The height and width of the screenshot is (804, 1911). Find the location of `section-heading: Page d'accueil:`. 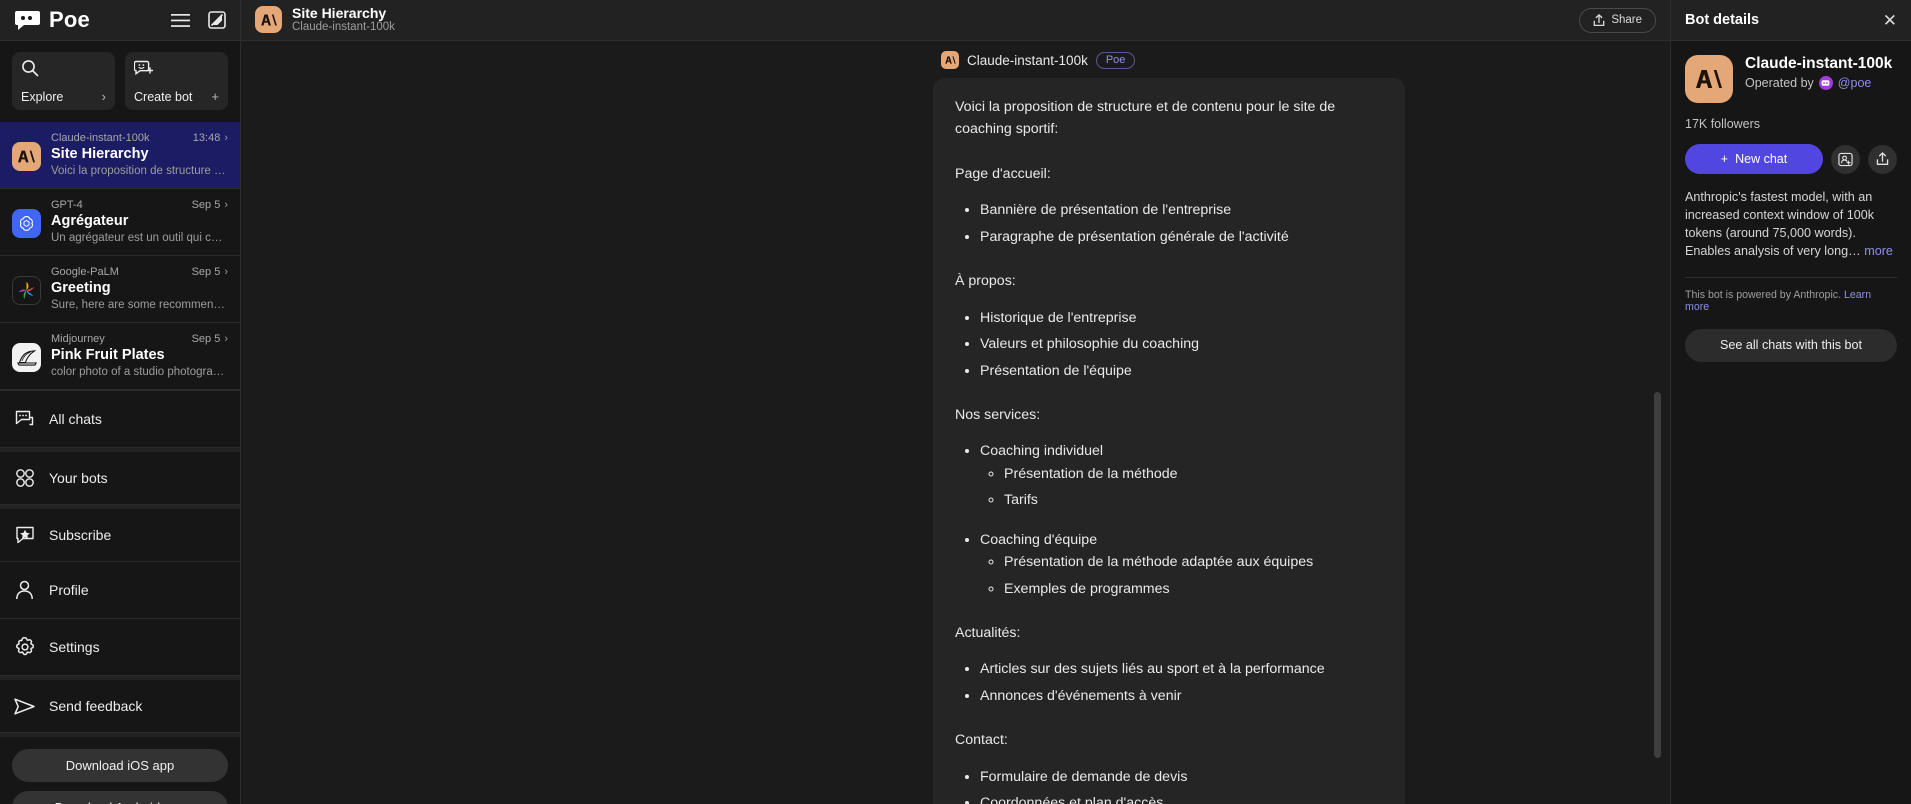

section-heading: Page d'accueil: is located at coordinates (1003, 173).